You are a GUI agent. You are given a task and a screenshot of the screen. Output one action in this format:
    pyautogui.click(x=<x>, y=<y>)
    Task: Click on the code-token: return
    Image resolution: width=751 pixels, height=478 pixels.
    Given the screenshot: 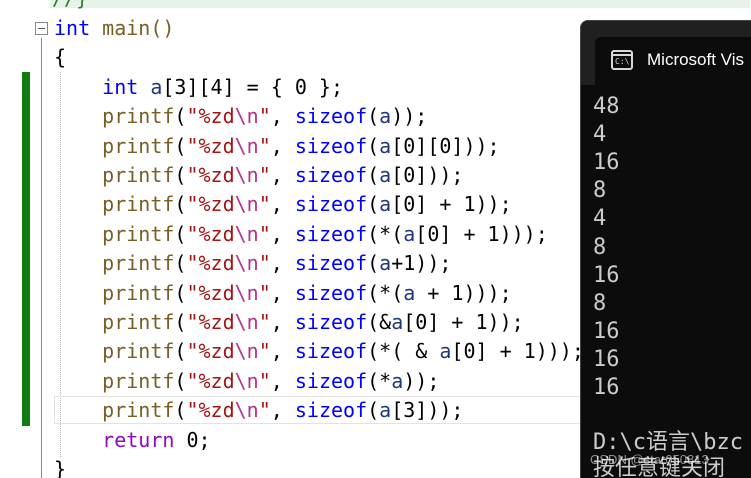 What is the action you would take?
    pyautogui.click(x=138, y=439)
    